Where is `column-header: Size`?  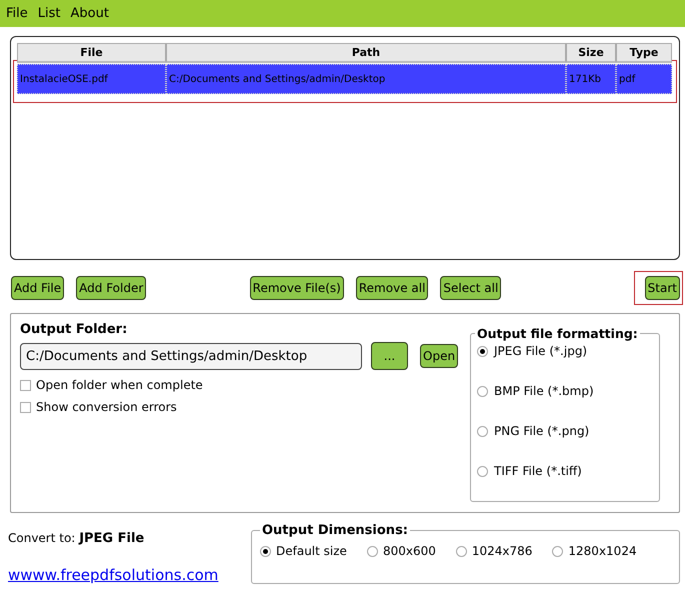
column-header: Size is located at coordinates (591, 53).